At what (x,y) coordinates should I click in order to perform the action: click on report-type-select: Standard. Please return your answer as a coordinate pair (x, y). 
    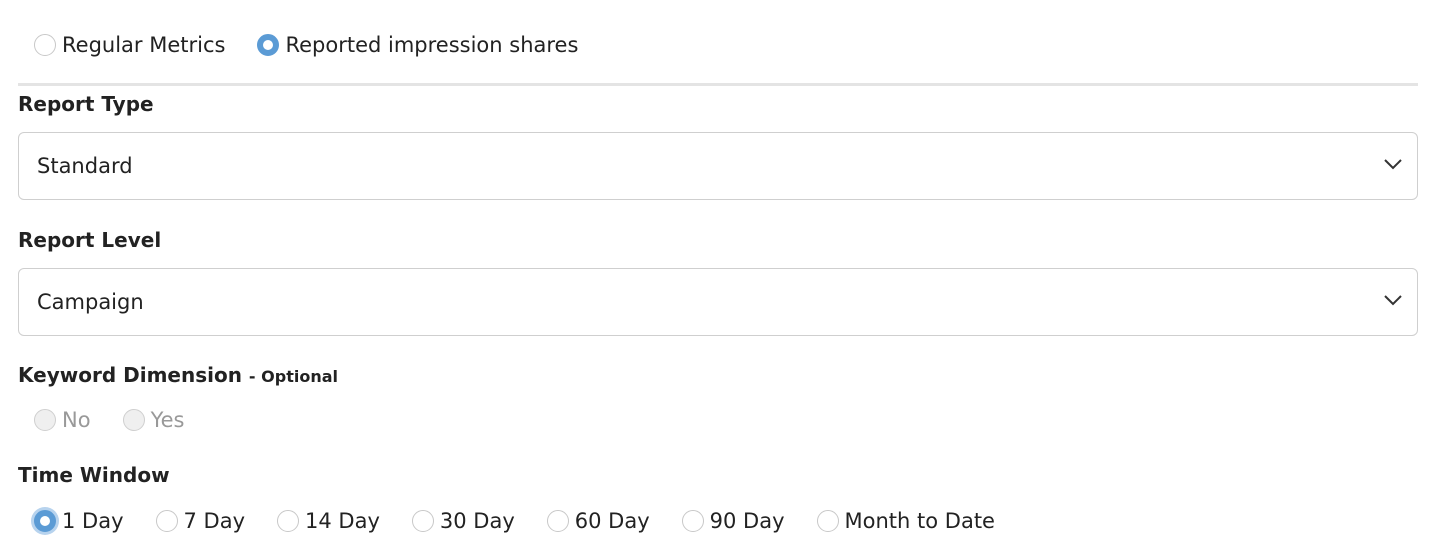
    Looking at the image, I should click on (718, 166).